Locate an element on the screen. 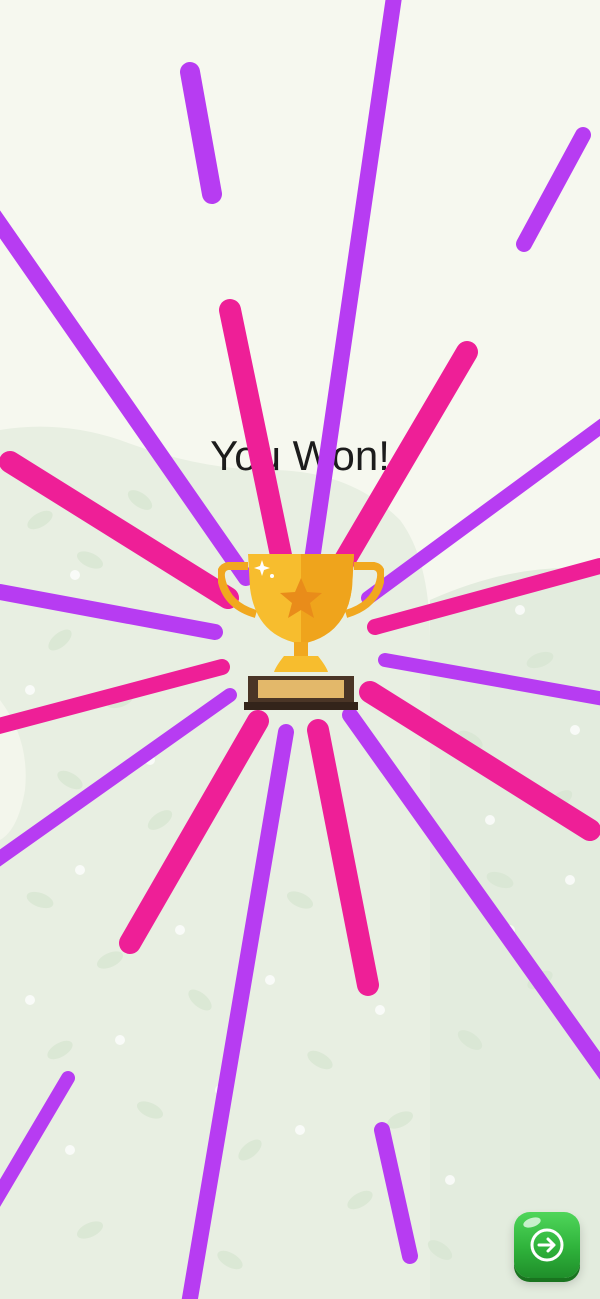 The image size is (600, 1299). trophy-icon is located at coordinates (301, 632).